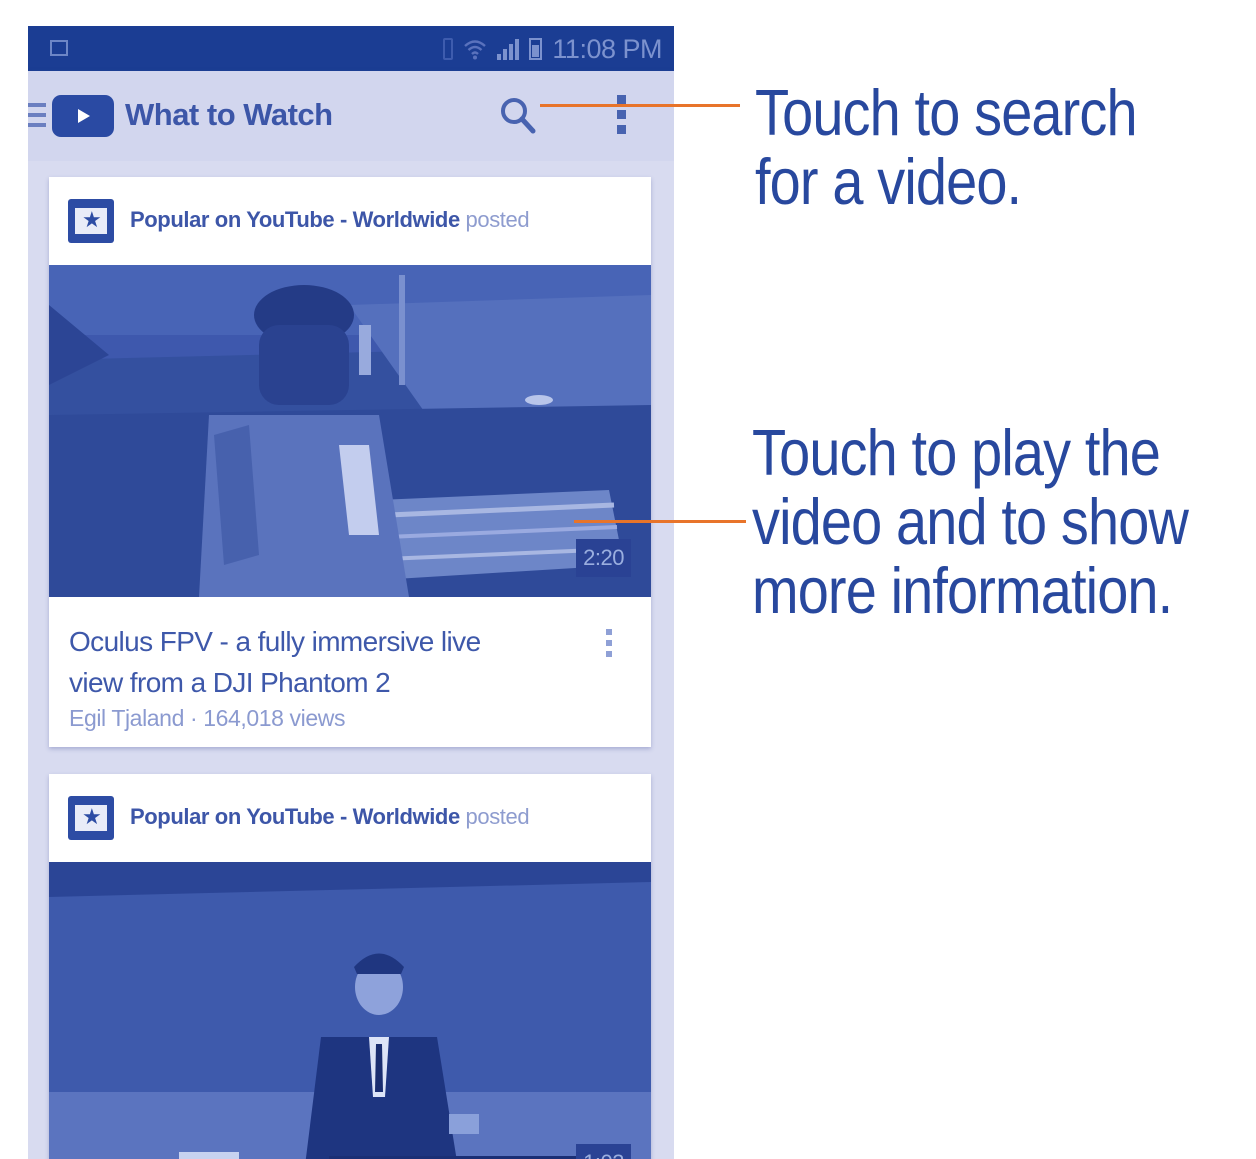 This screenshot has width=1256, height=1159. Describe the element at coordinates (603, 1151) in the screenshot. I see `video-duration: 1:03` at that location.